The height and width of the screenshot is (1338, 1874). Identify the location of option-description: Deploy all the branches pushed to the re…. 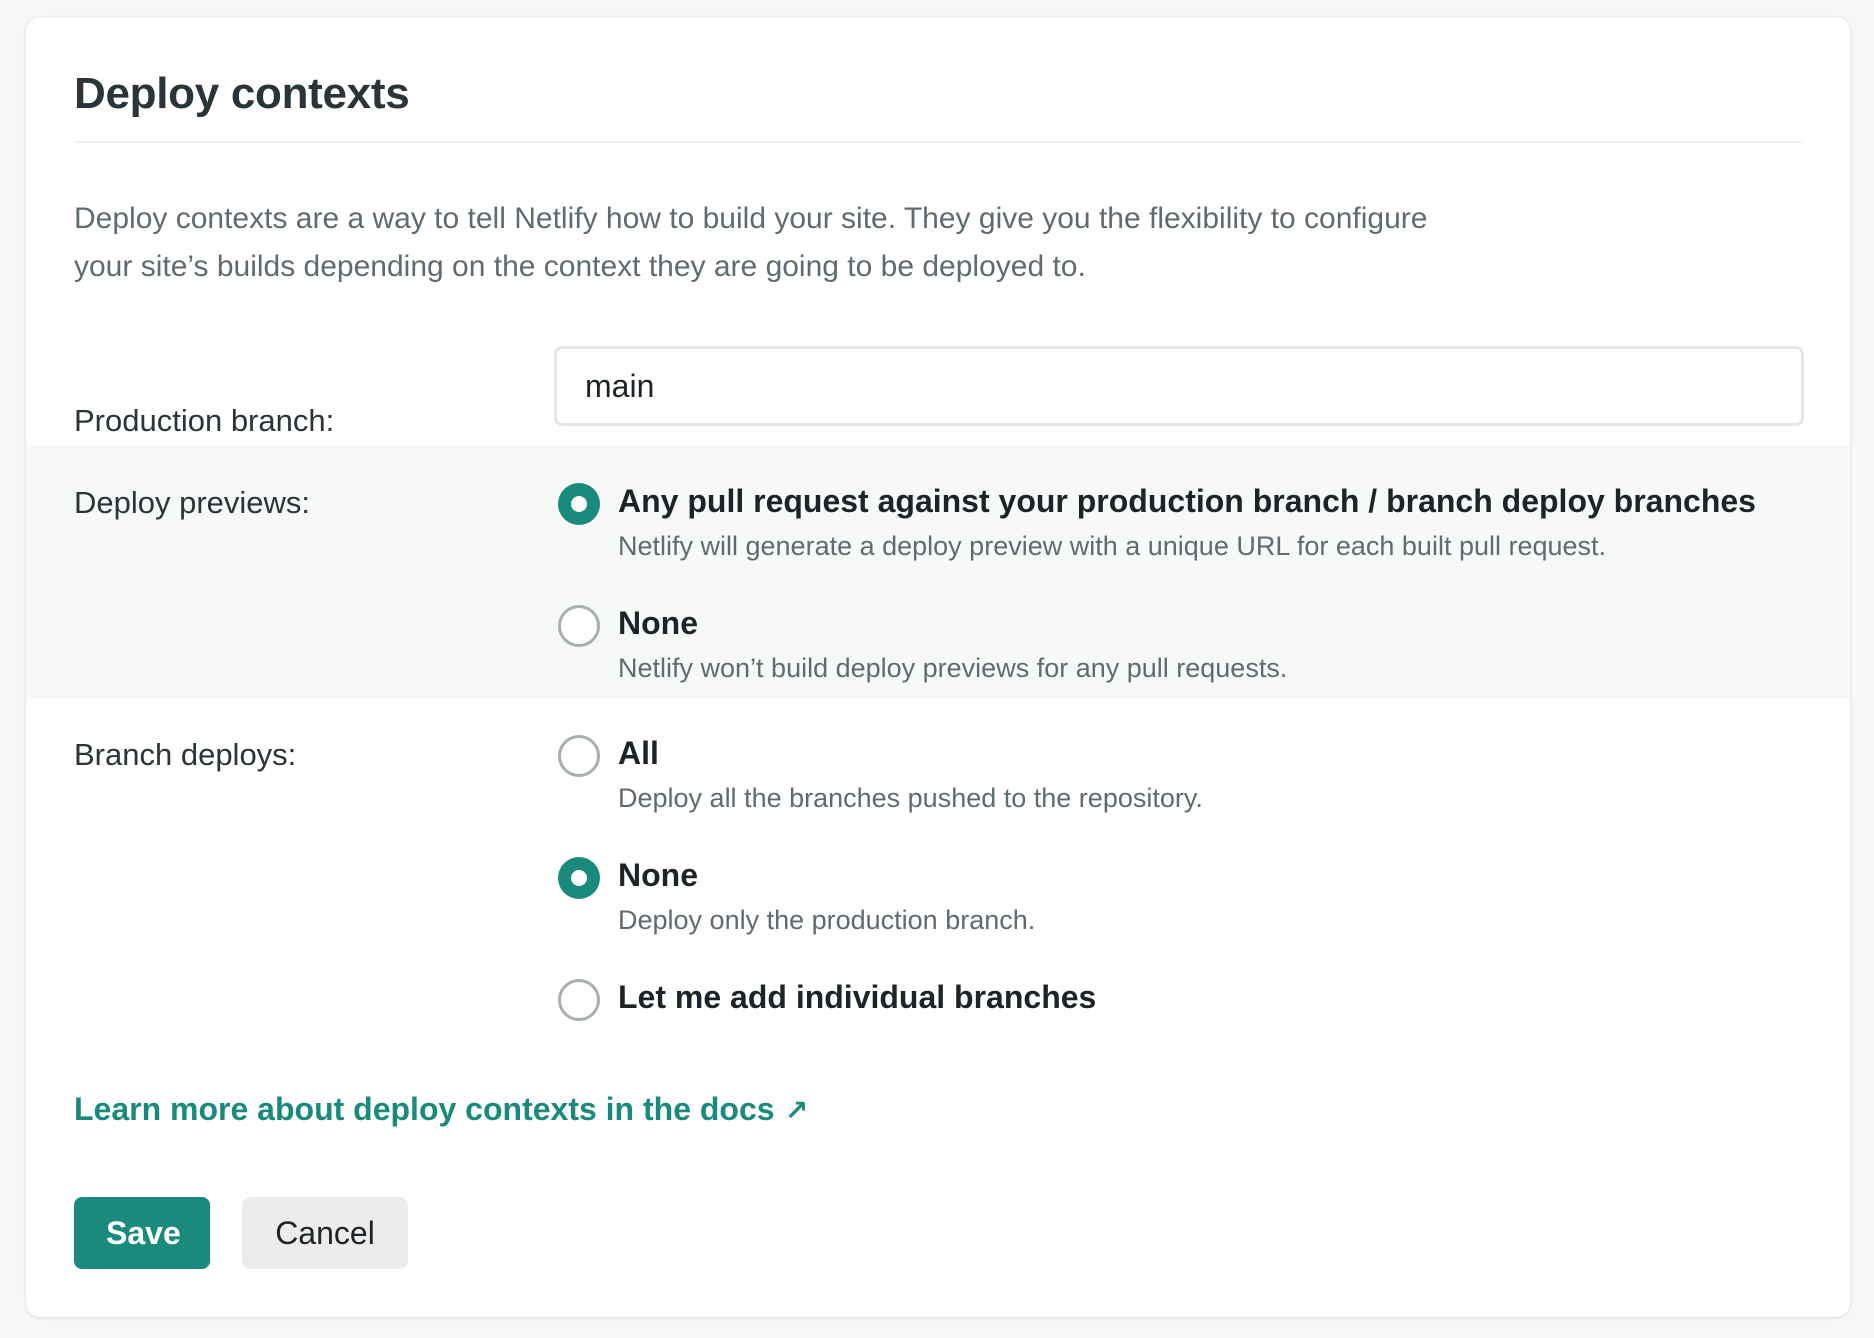
(910, 798).